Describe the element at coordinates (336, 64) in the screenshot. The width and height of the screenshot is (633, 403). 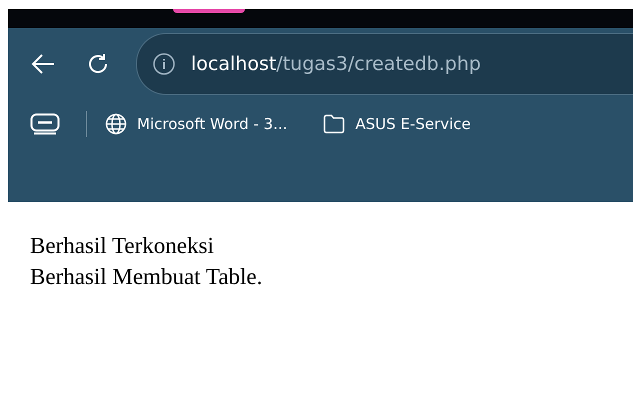
I see `url-text: localhost/tugas3/createdb.php` at that location.